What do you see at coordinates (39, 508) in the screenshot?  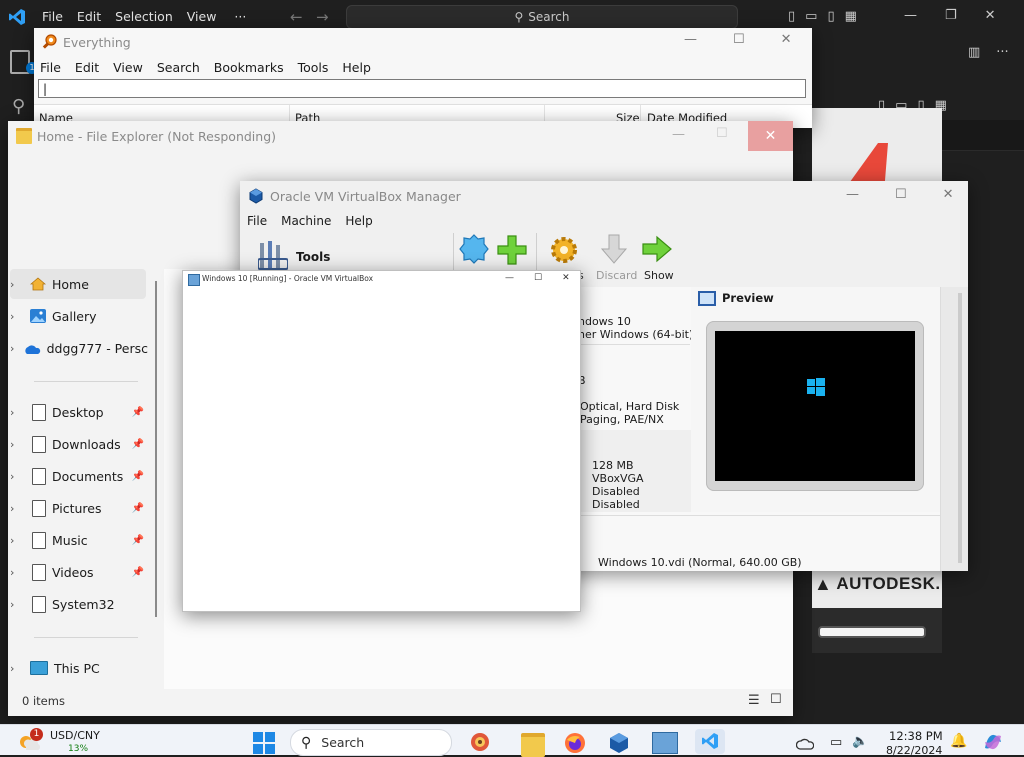 I see `pictures-icon` at bounding box center [39, 508].